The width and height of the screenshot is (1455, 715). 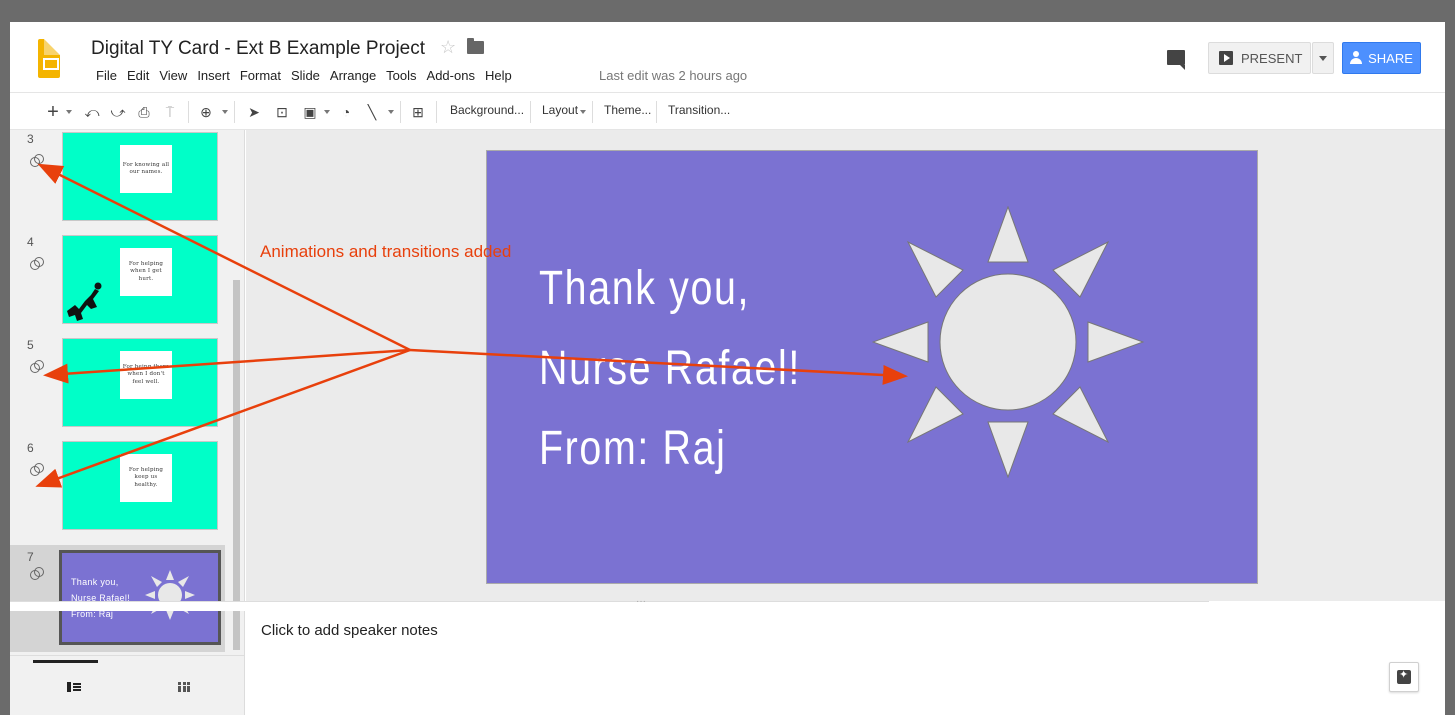 I want to click on thumb-slide-bg: Thank you, Nurse Rafael! From: Raj, so click(x=140, y=597).